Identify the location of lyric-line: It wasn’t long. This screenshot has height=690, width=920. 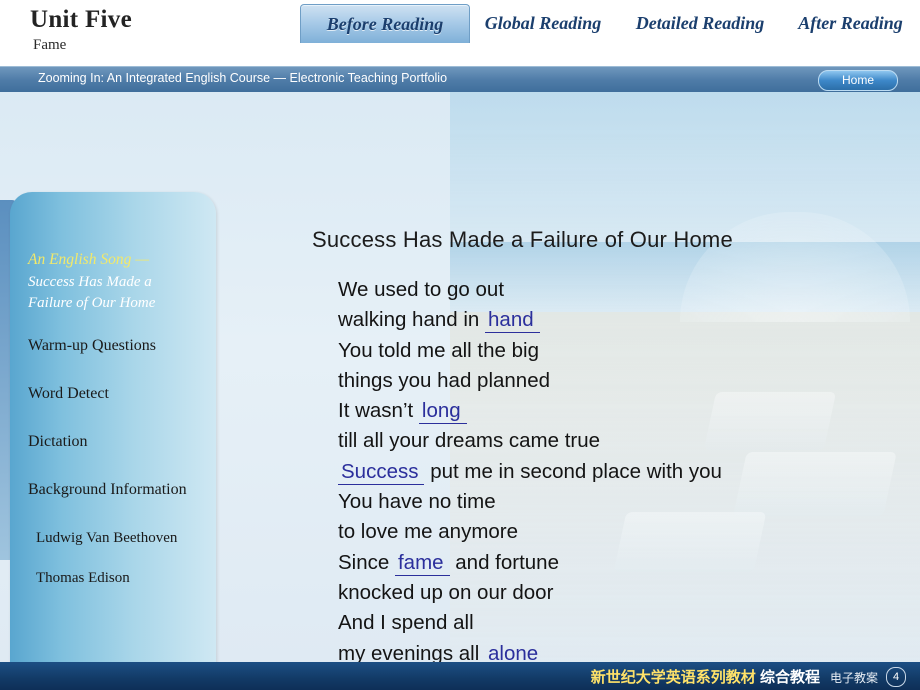
(619, 411).